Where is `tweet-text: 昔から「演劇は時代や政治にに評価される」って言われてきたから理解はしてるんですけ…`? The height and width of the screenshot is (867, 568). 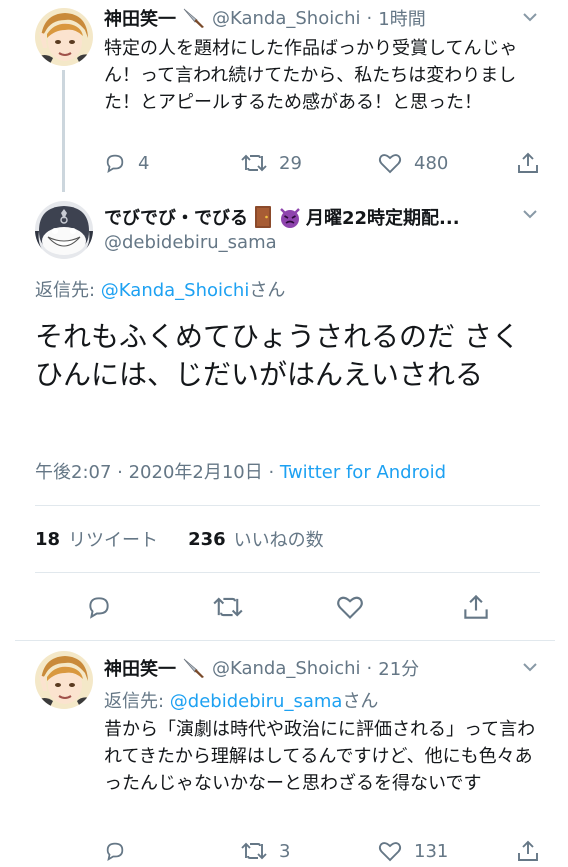 tweet-text: 昔から「演劇は時代や政治にに評価される」って言われてきたから理解はしてるんですけ… is located at coordinates (320, 756).